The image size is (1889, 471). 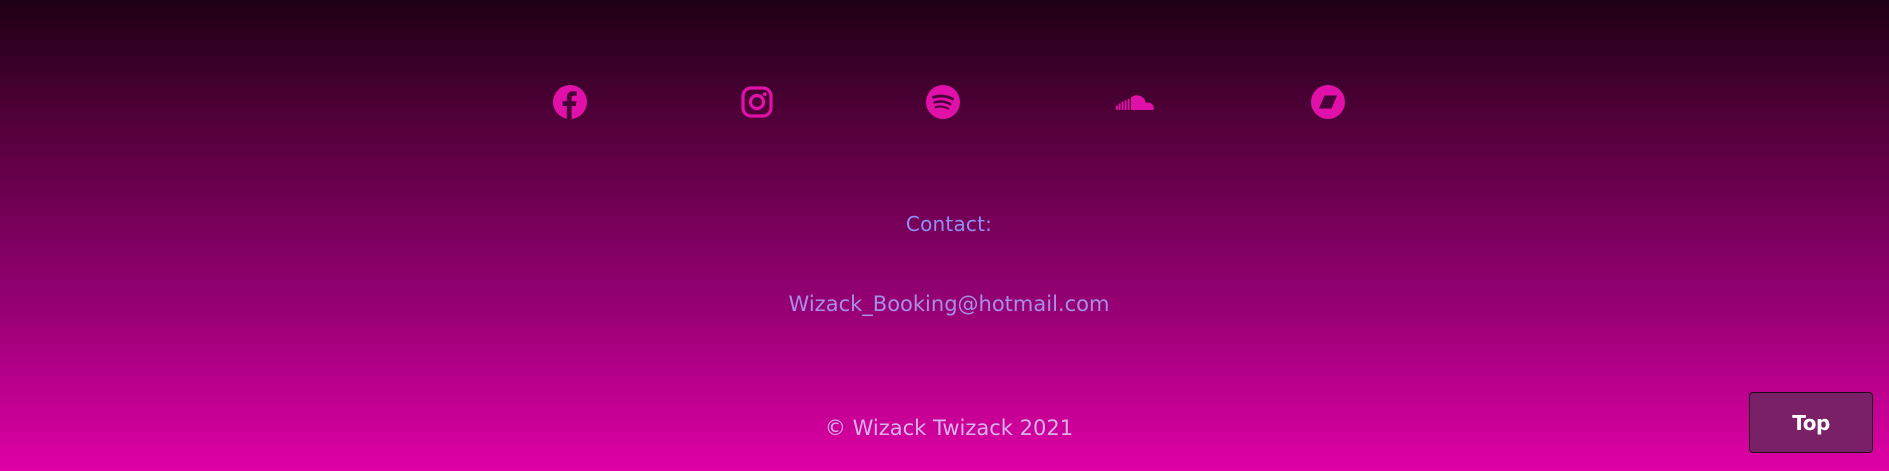 I want to click on facebook-icon, so click(x=570, y=102).